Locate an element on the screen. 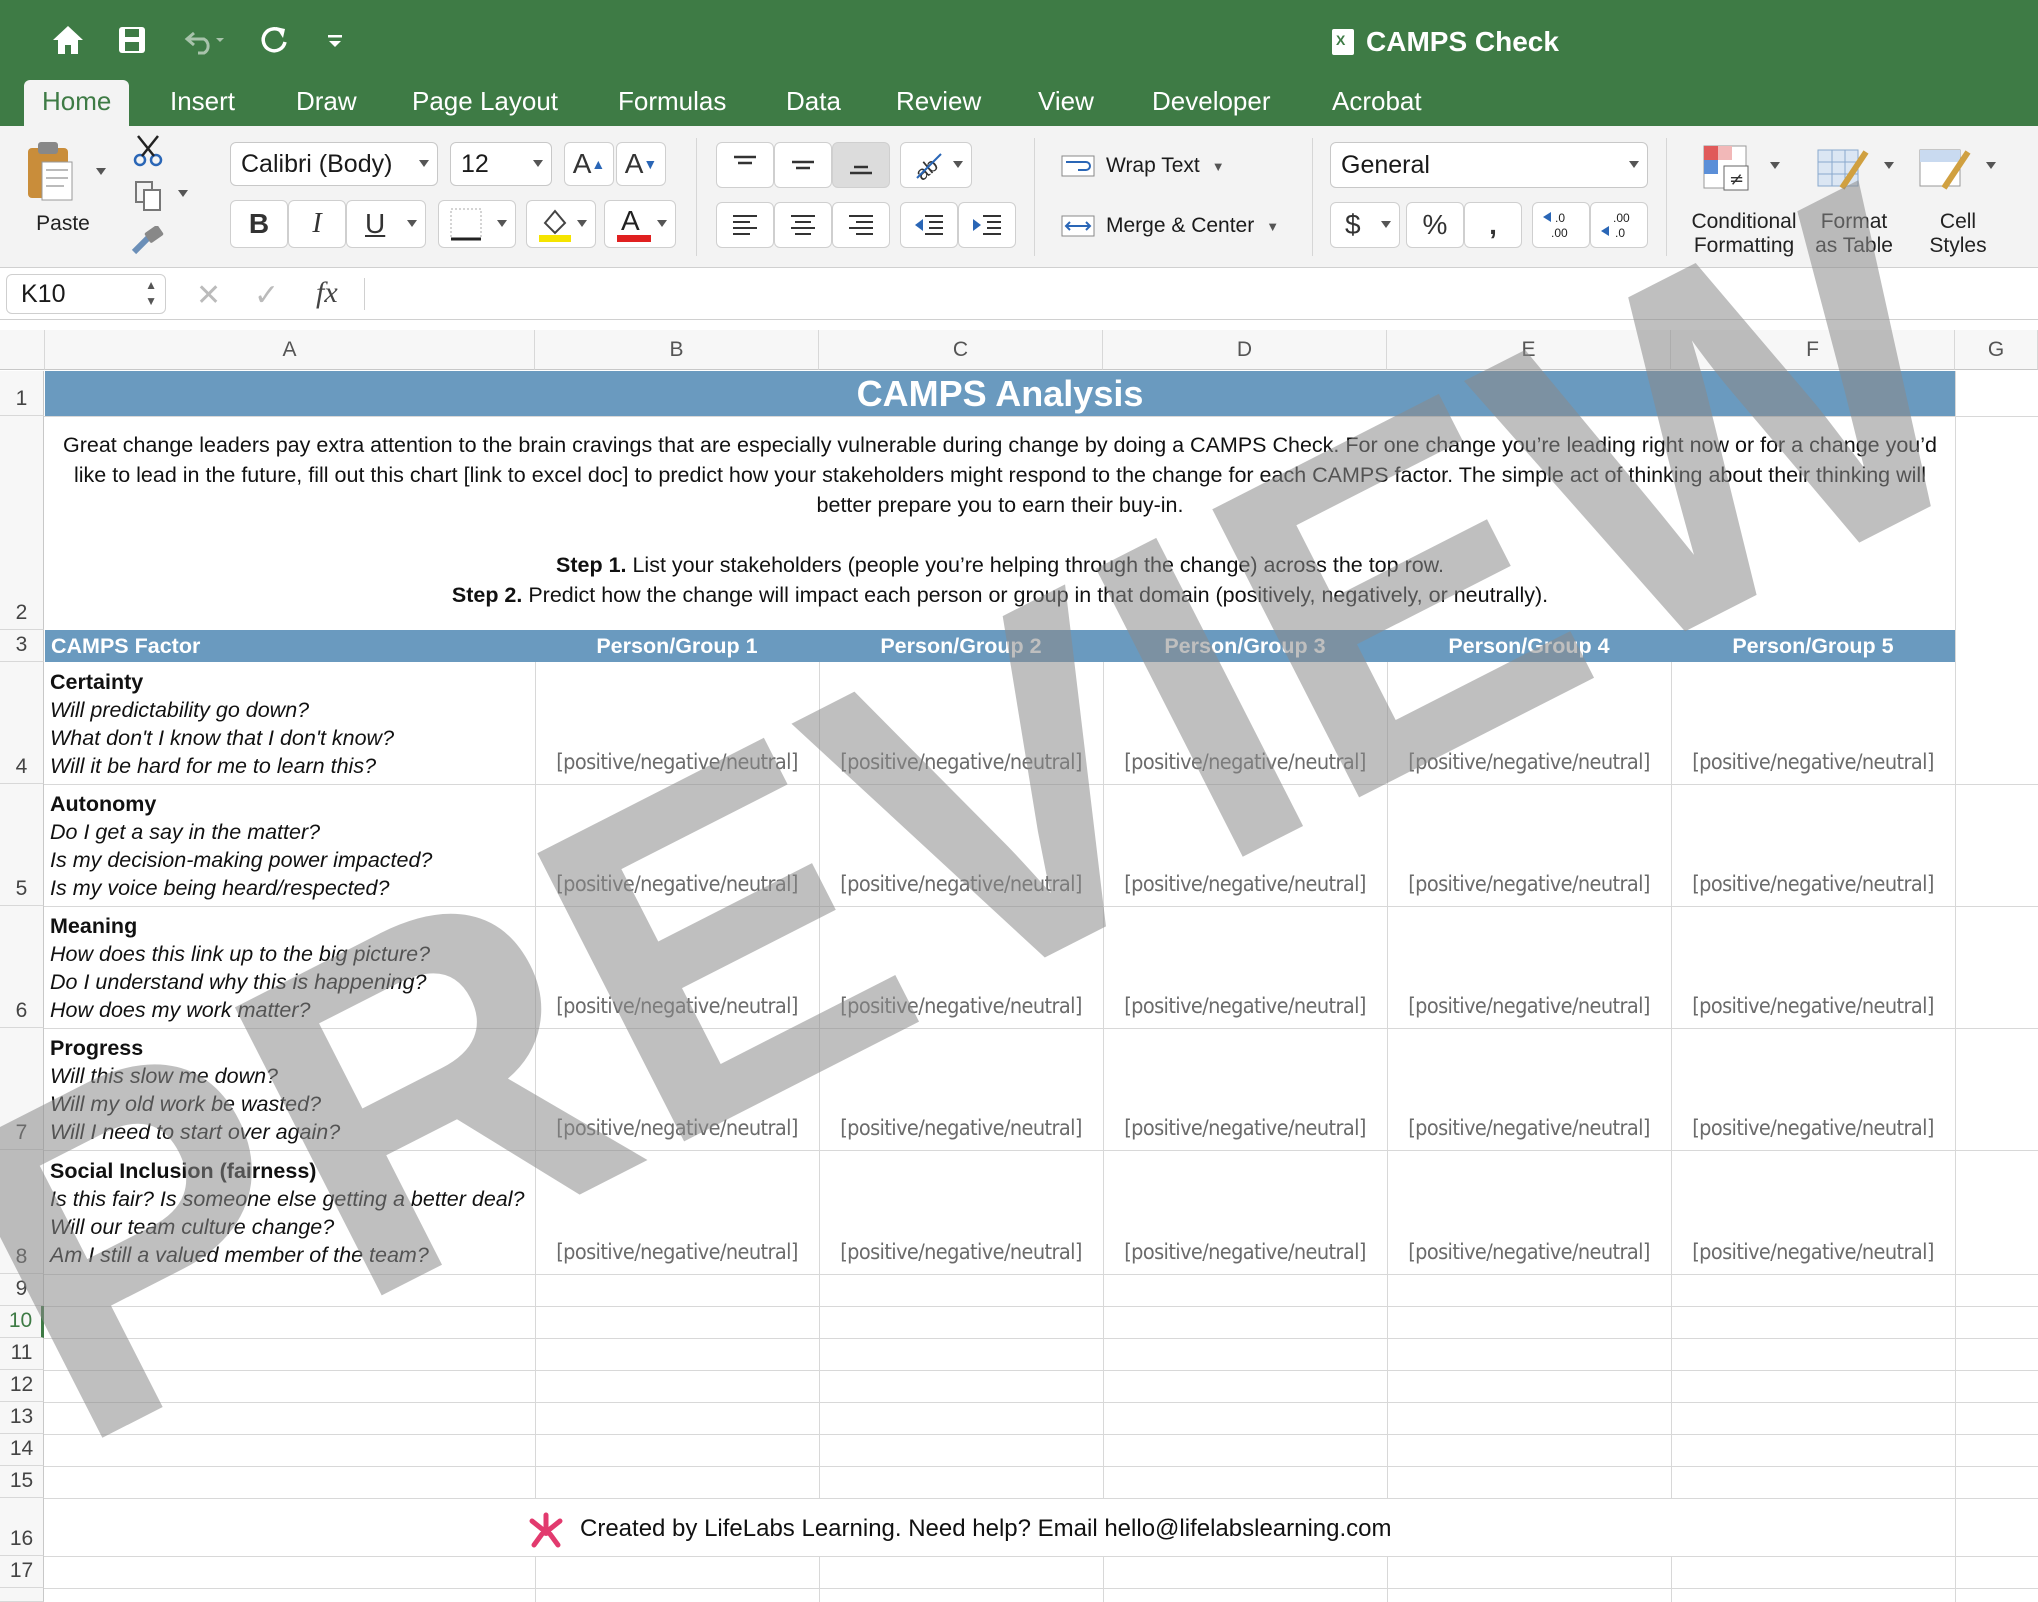 The image size is (2038, 1602). cancel-formula-icon: ✕ is located at coordinates (208, 295).